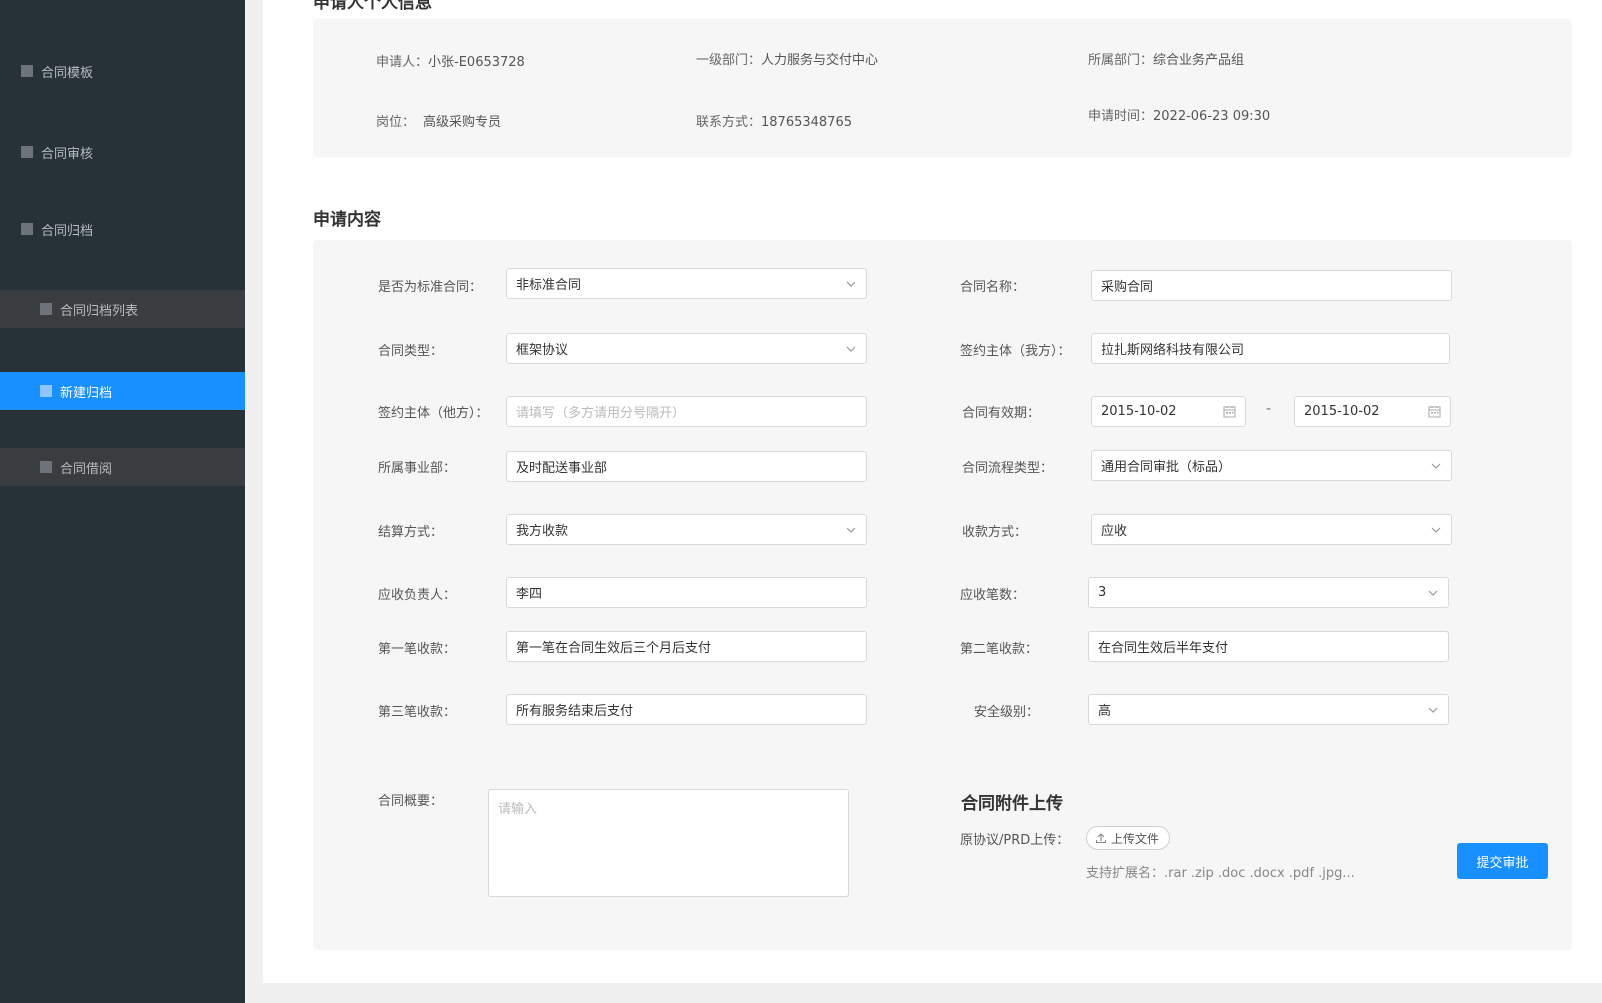 This screenshot has width=1602, height=1003. I want to click on party-self-label: 签约主体（我方）：, so click(1015, 351).